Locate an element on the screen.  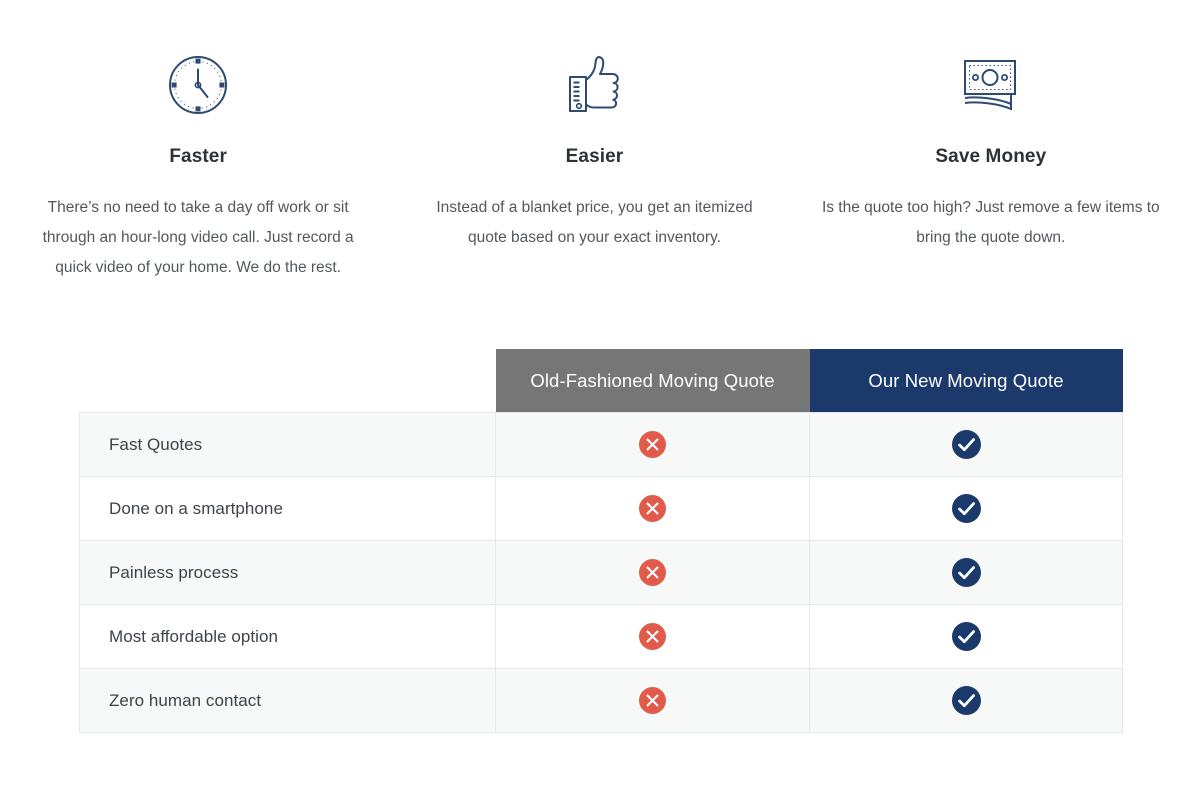
table-row: Done on a smartphone is located at coordinates (601, 509).